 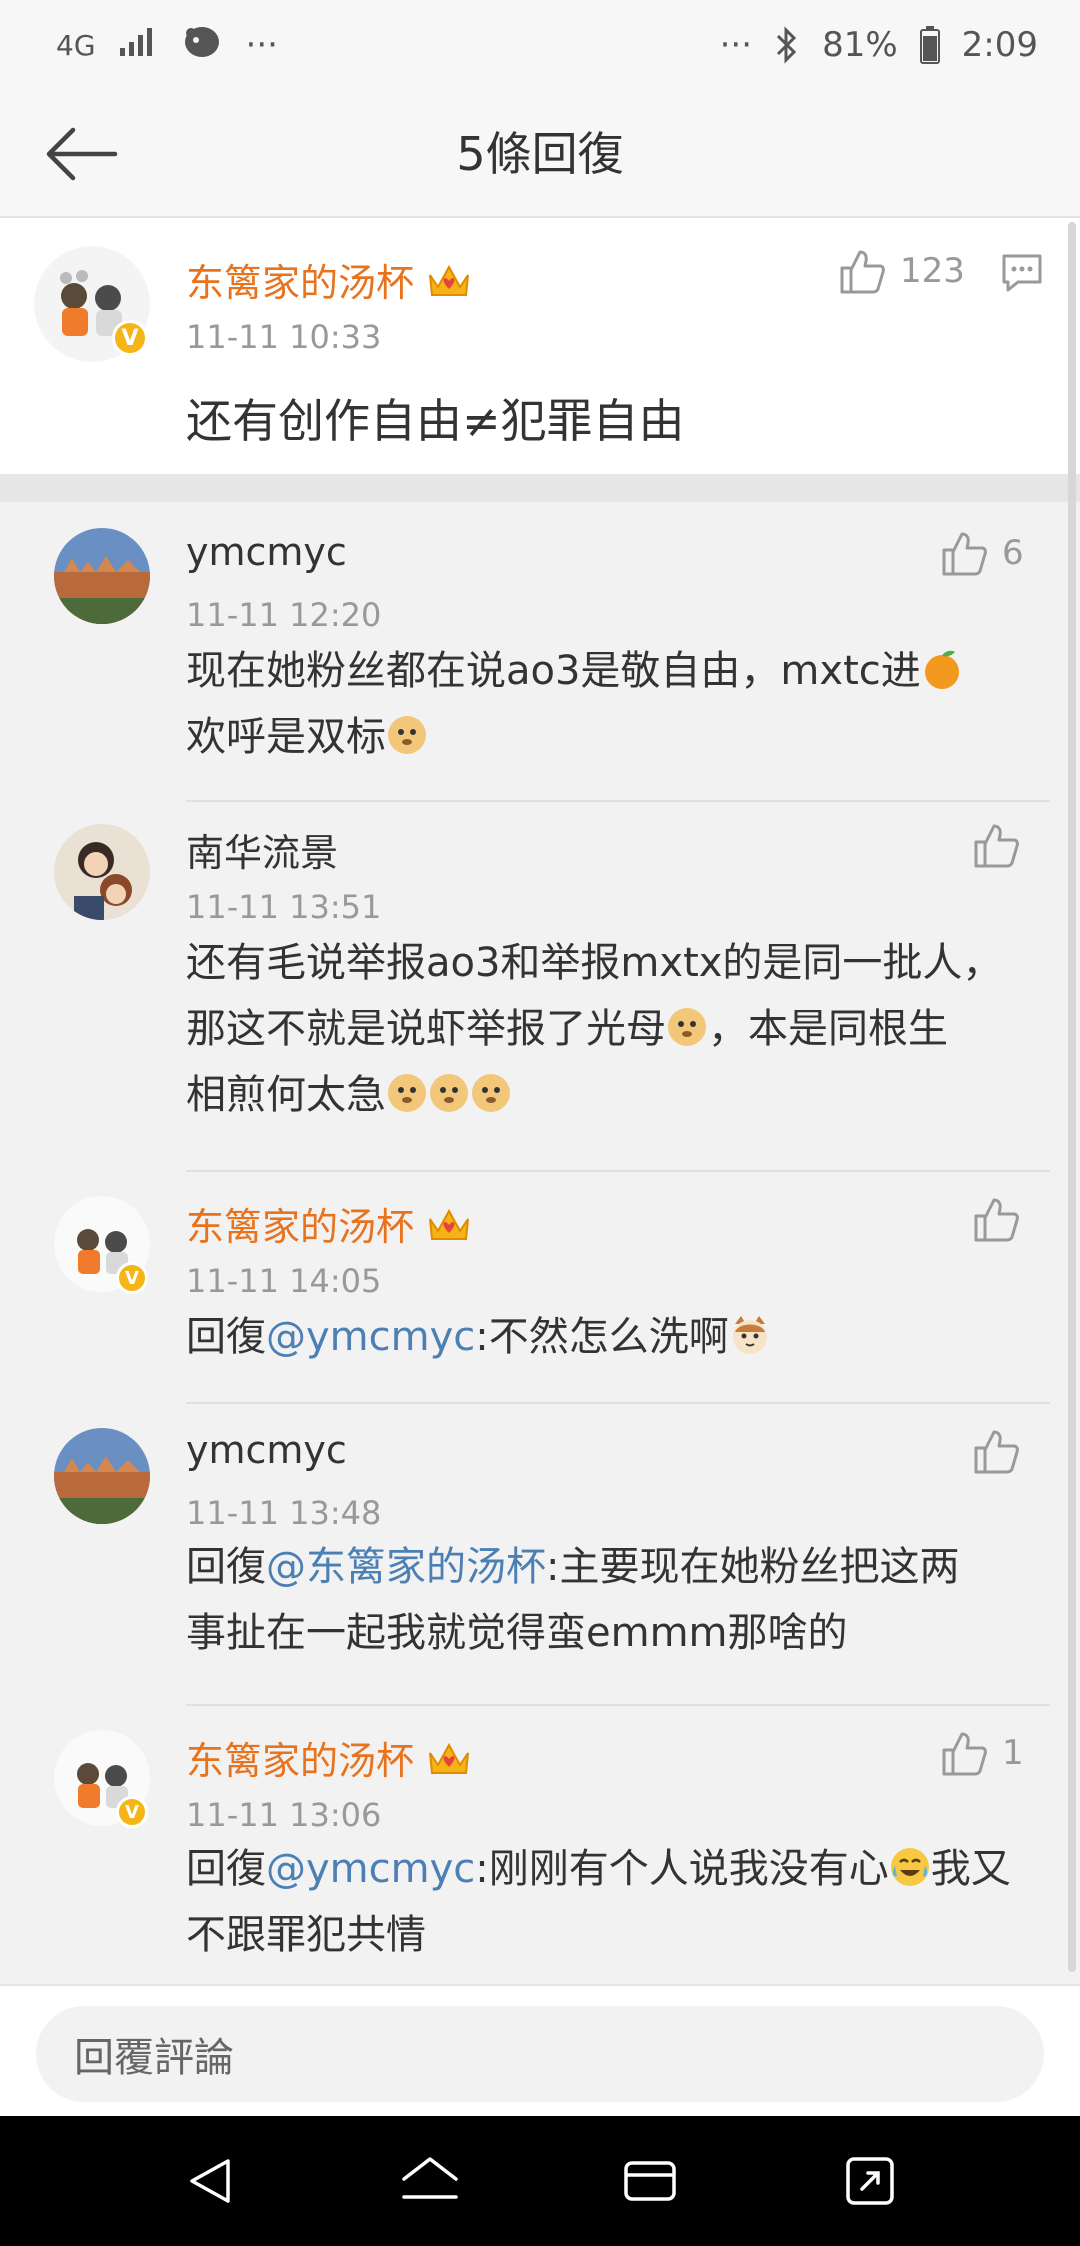 I want to click on comment-text-line: 现在她粉丝都在说ao3是敬自由，mxtc进, so click(x=553, y=671).